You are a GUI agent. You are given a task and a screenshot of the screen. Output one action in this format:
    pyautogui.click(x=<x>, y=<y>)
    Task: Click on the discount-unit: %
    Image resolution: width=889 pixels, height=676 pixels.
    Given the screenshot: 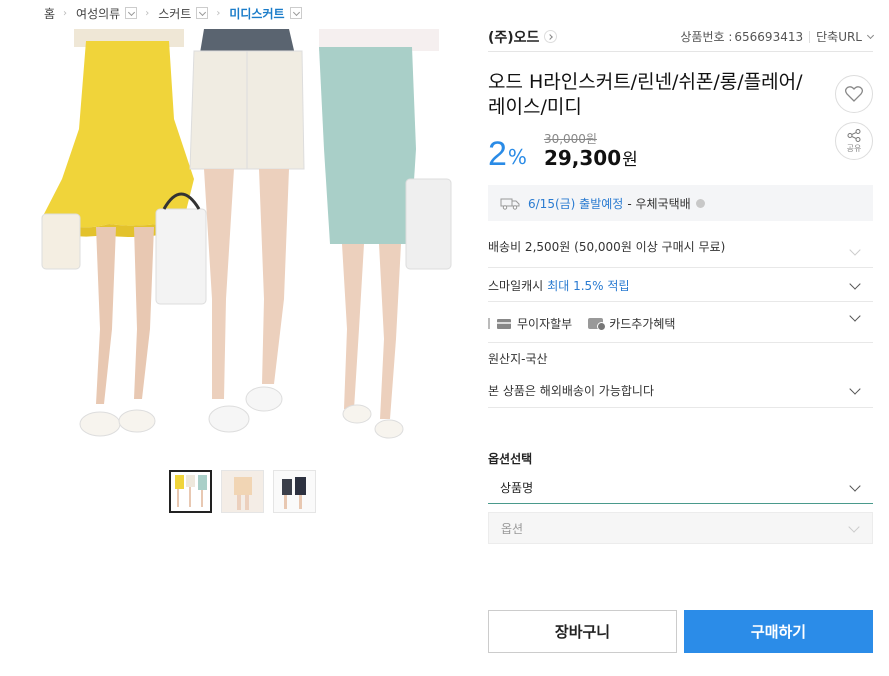 What is the action you would take?
    pyautogui.click(x=517, y=157)
    